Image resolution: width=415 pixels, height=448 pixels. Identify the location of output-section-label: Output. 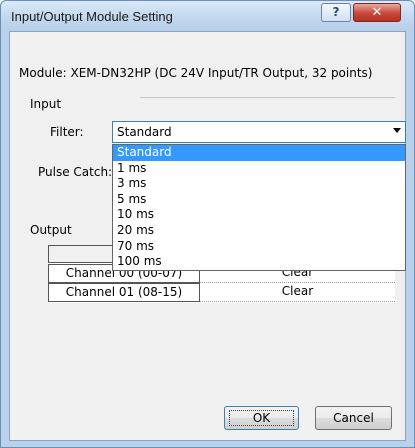
(51, 230).